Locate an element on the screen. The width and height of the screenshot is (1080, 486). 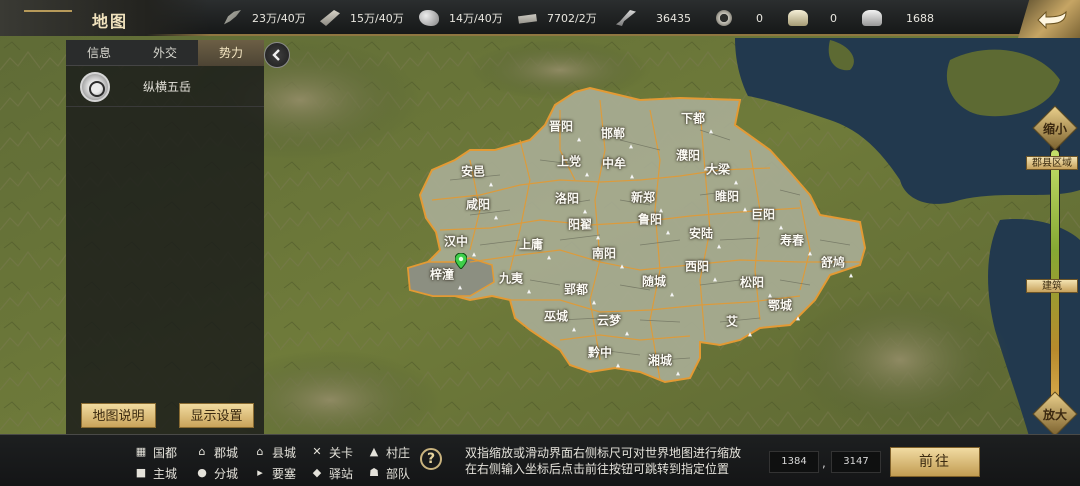
legend-label: 部队 is located at coordinates (398, 473).